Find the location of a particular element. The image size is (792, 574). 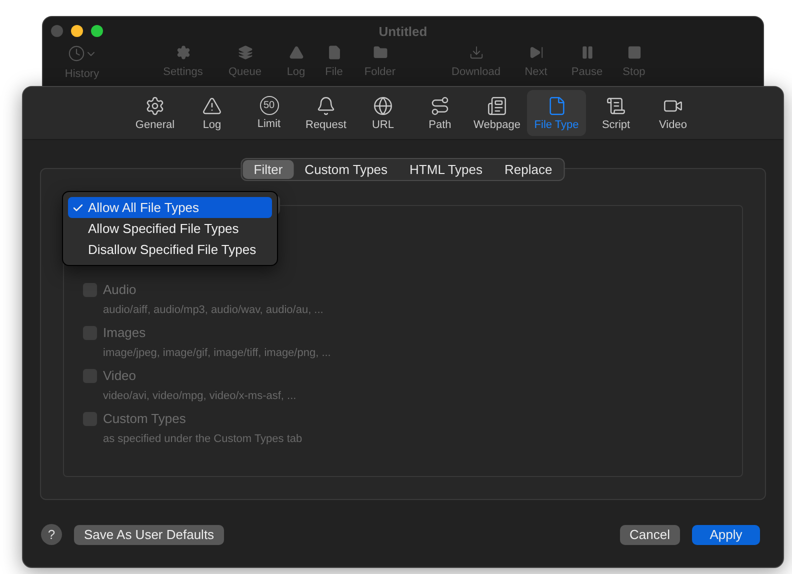

toolbar-tab: File Type is located at coordinates (556, 113).